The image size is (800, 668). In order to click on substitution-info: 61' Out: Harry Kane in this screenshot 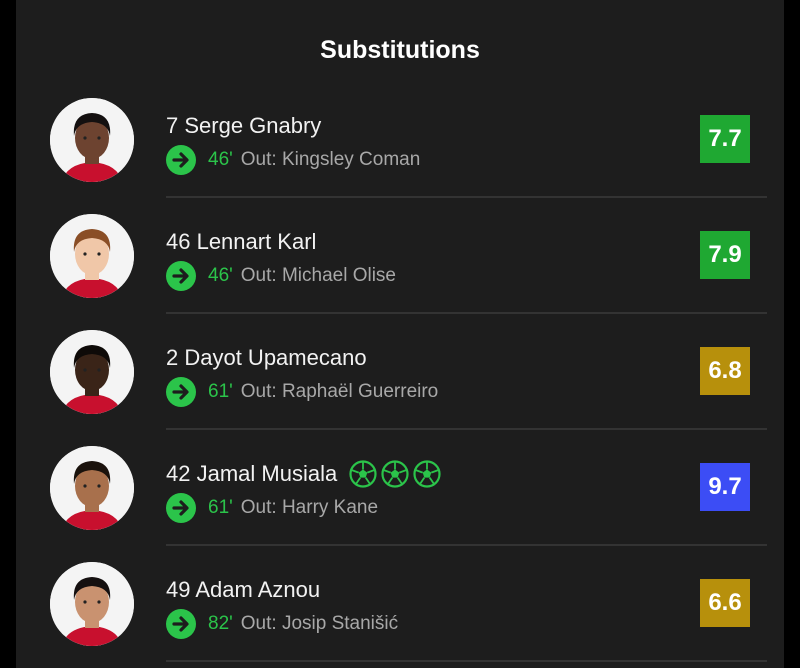, I will do `click(272, 508)`.